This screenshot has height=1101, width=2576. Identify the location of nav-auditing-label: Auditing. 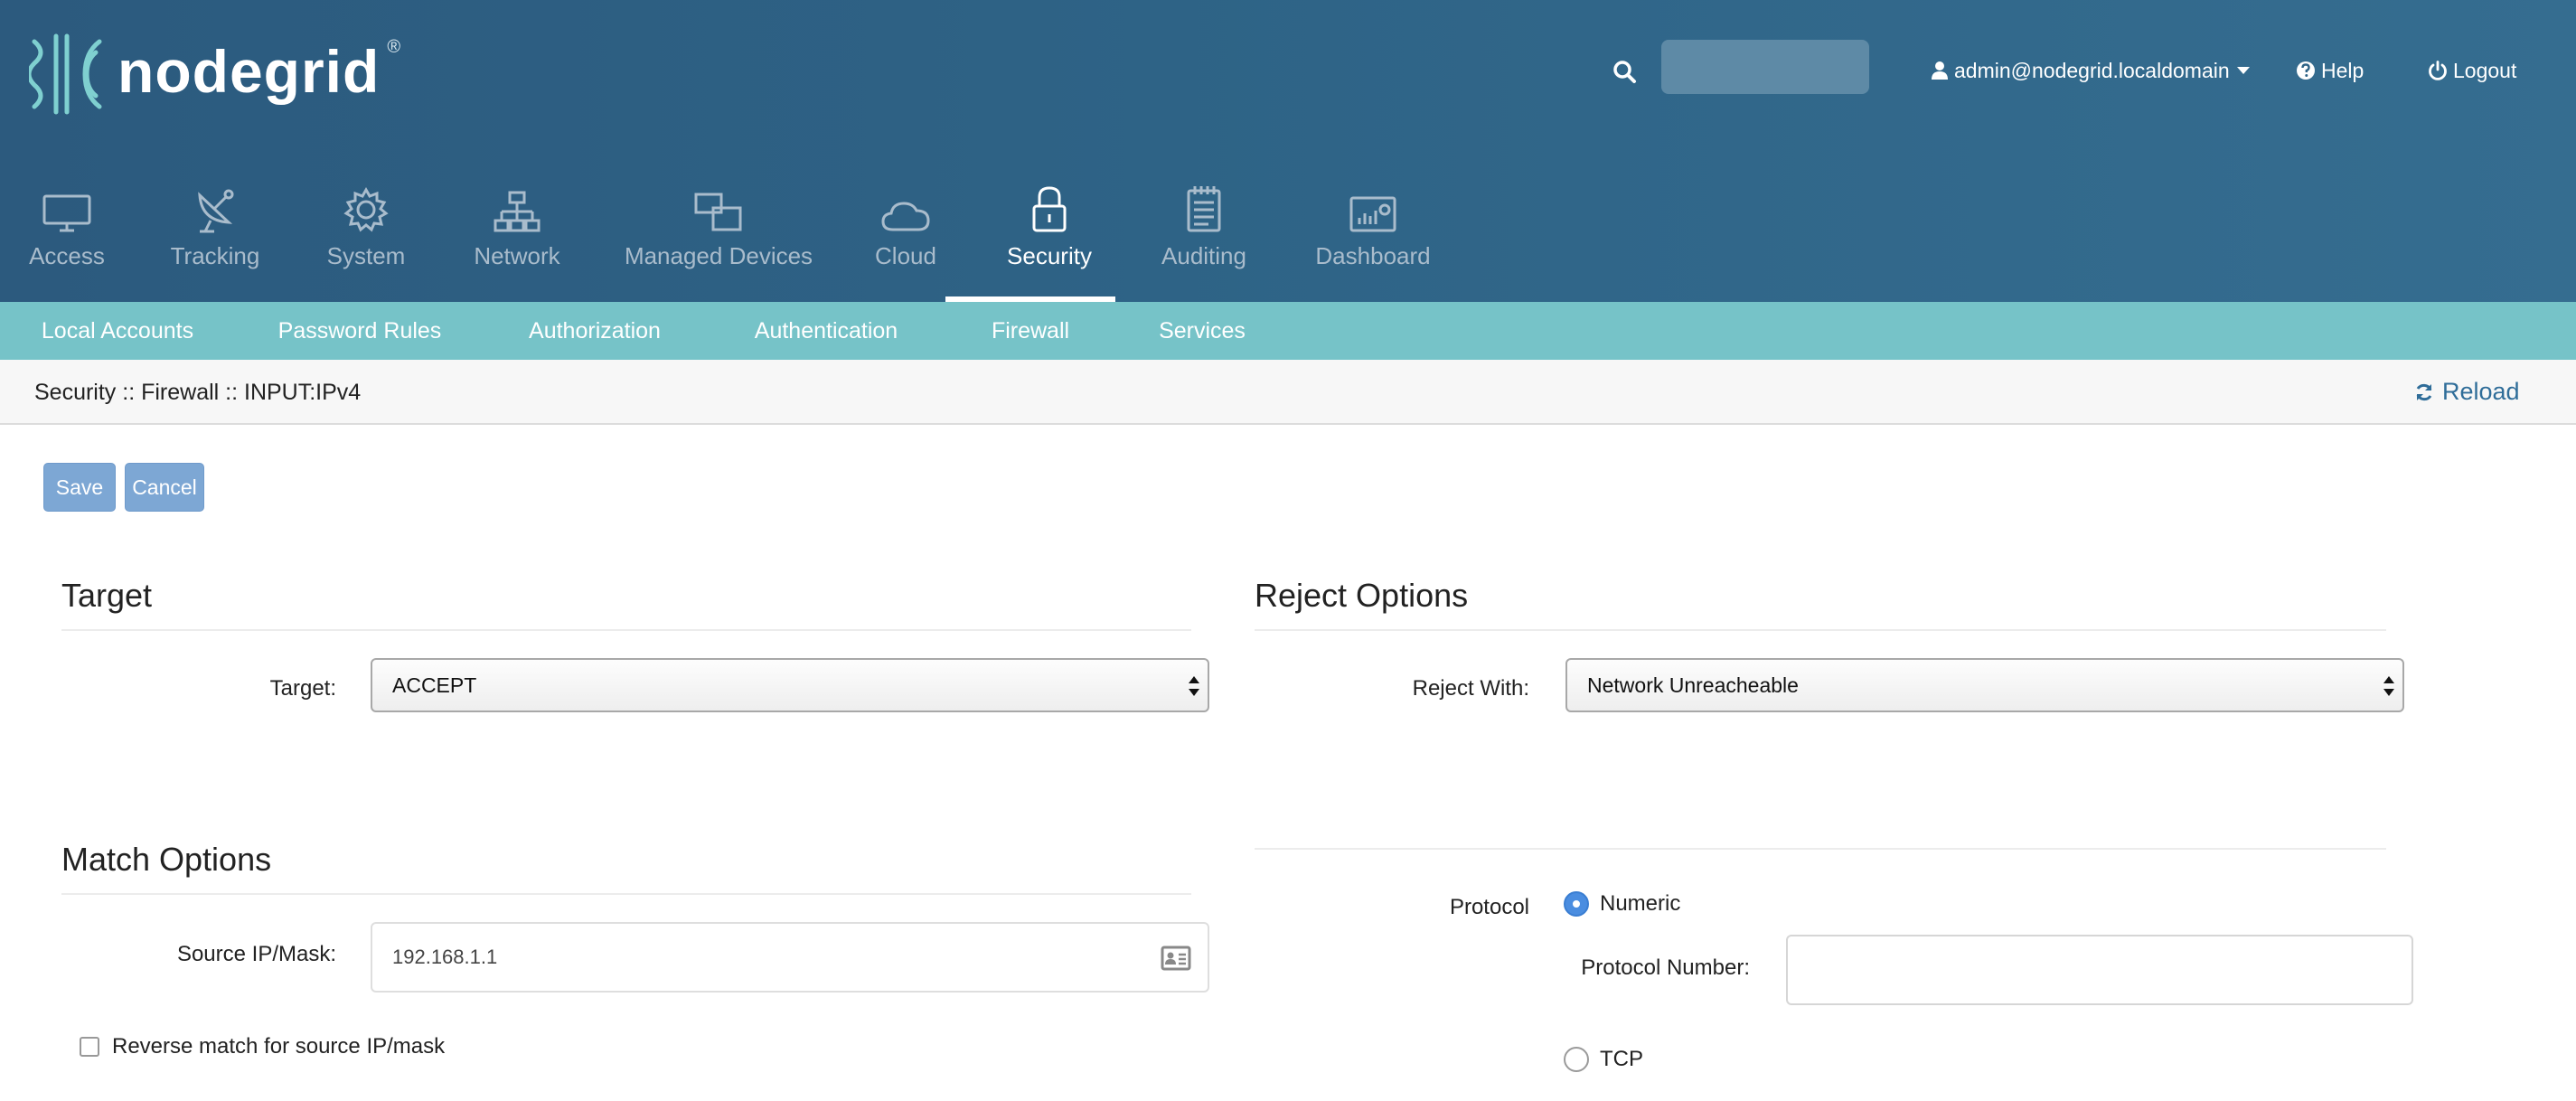
(1204, 255).